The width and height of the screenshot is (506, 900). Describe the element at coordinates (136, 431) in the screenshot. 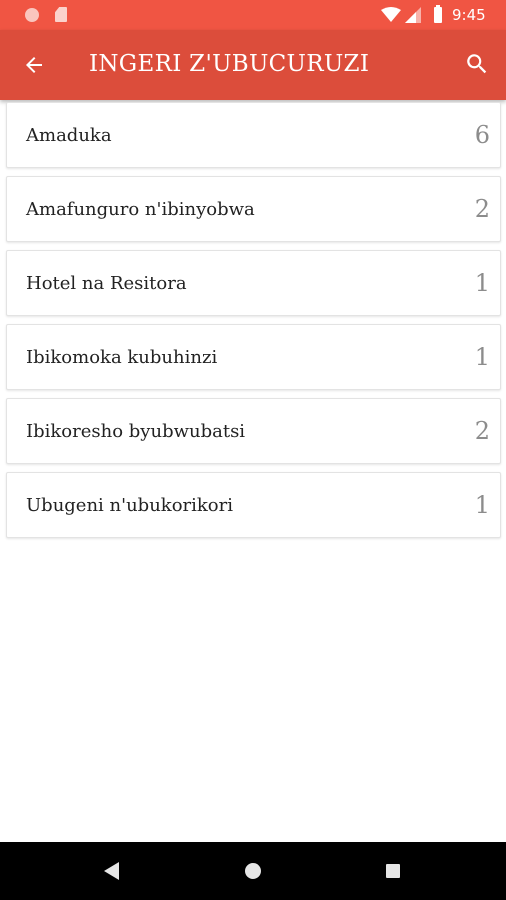

I see `category-label: Ibikoresho byubwubatsi` at that location.